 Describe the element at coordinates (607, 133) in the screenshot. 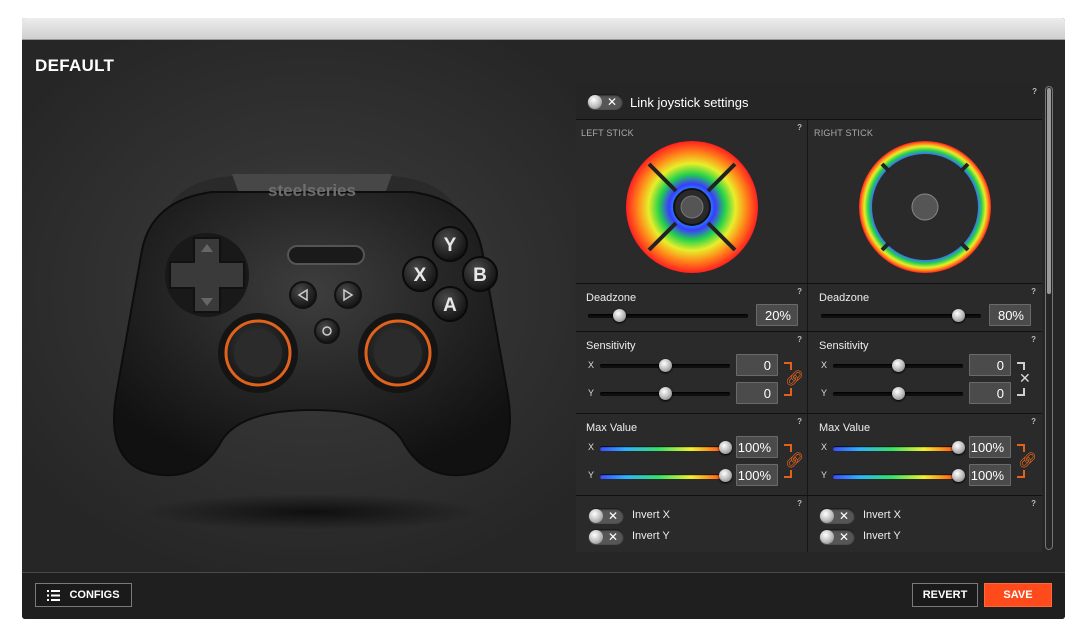

I see `left-stick-title: LEFT STICK` at that location.